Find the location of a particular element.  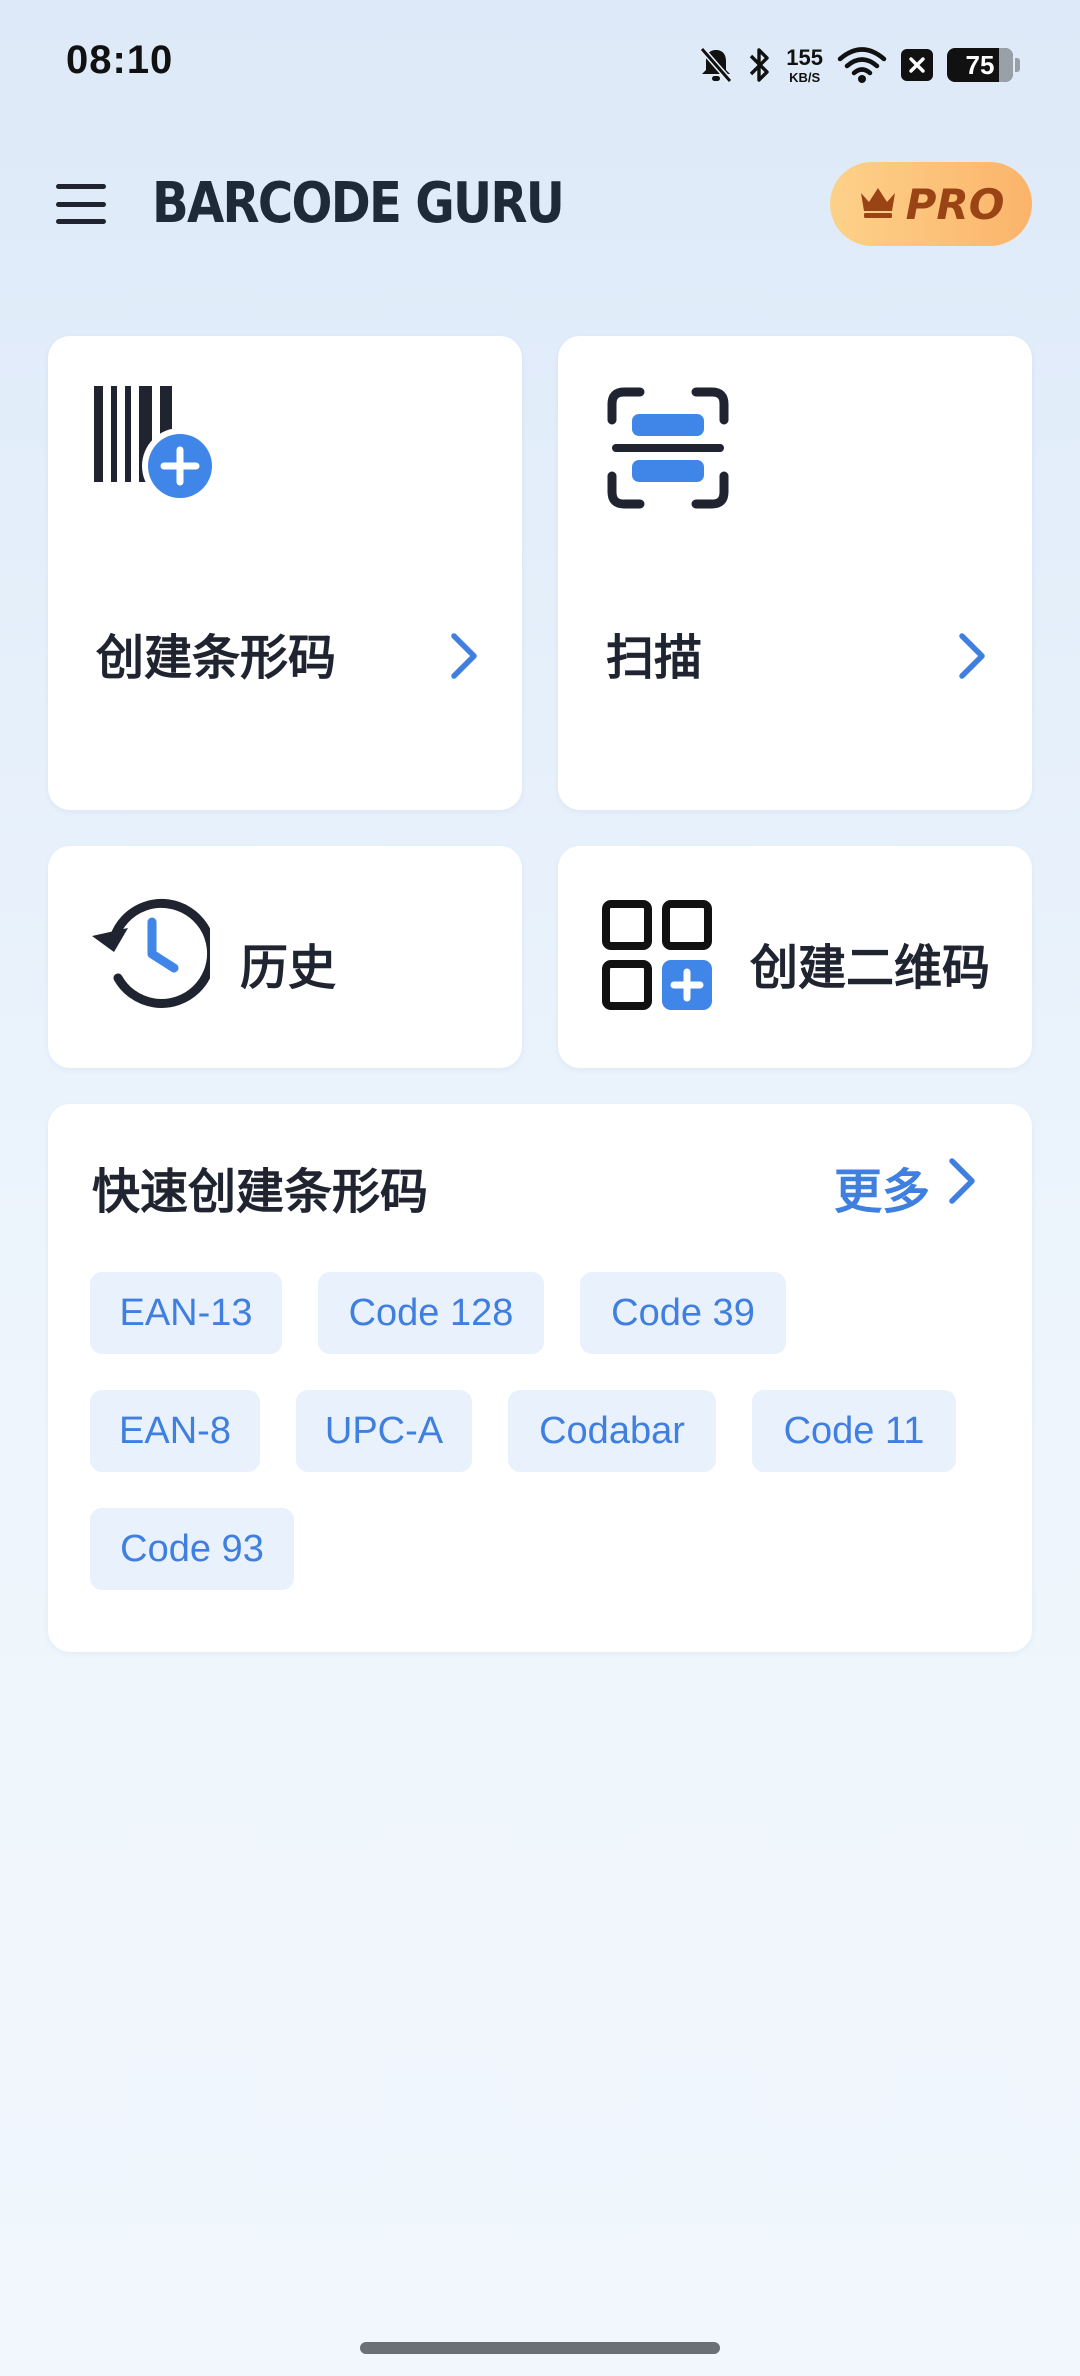

net-speed-value: 155 is located at coordinates (804, 57).